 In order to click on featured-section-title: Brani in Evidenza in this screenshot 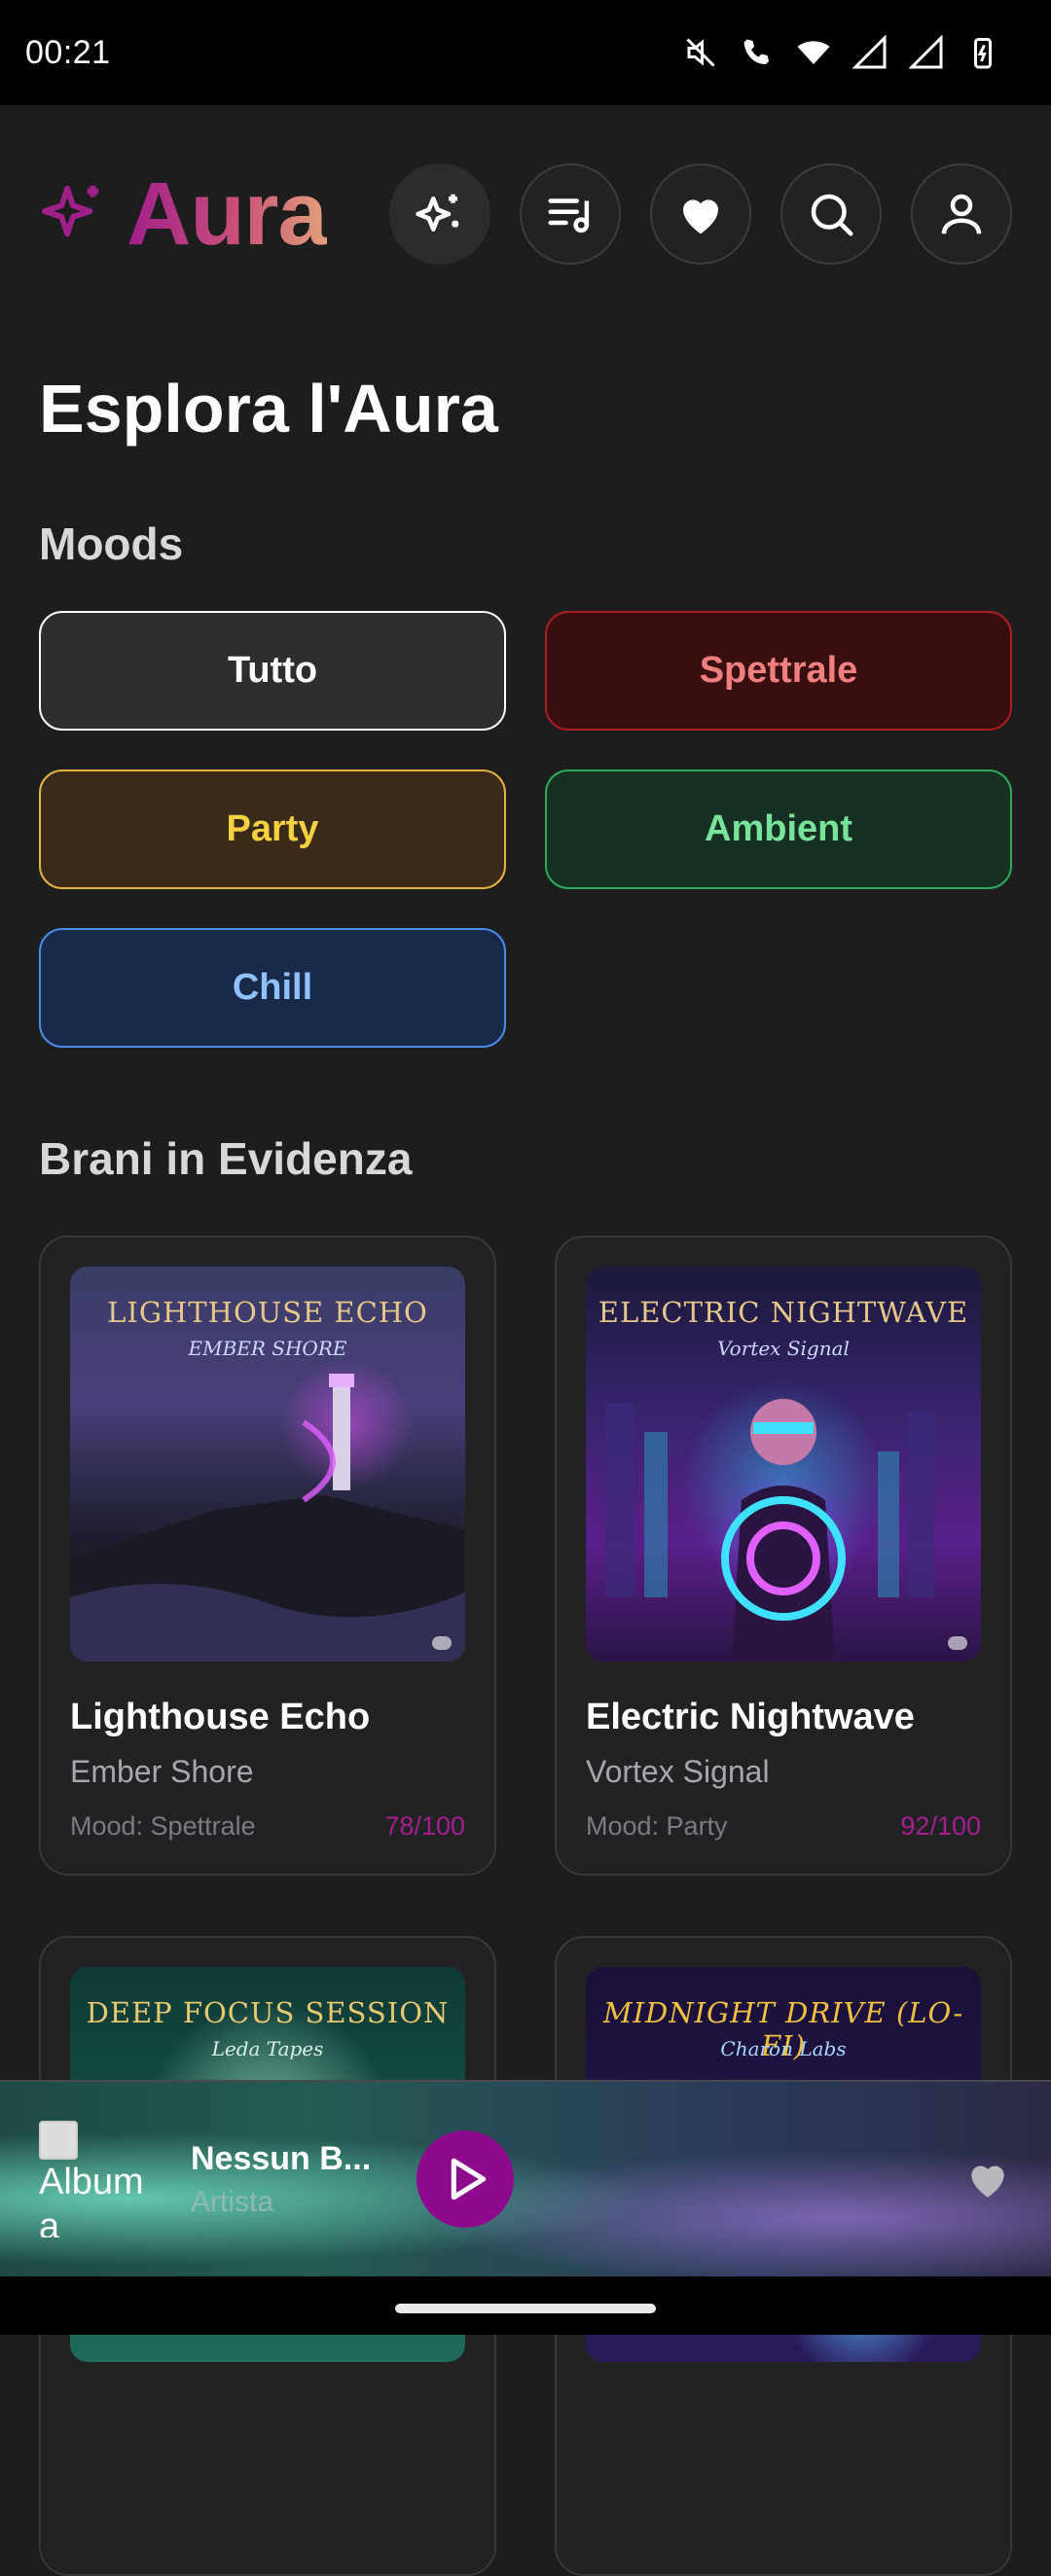, I will do `click(226, 1158)`.